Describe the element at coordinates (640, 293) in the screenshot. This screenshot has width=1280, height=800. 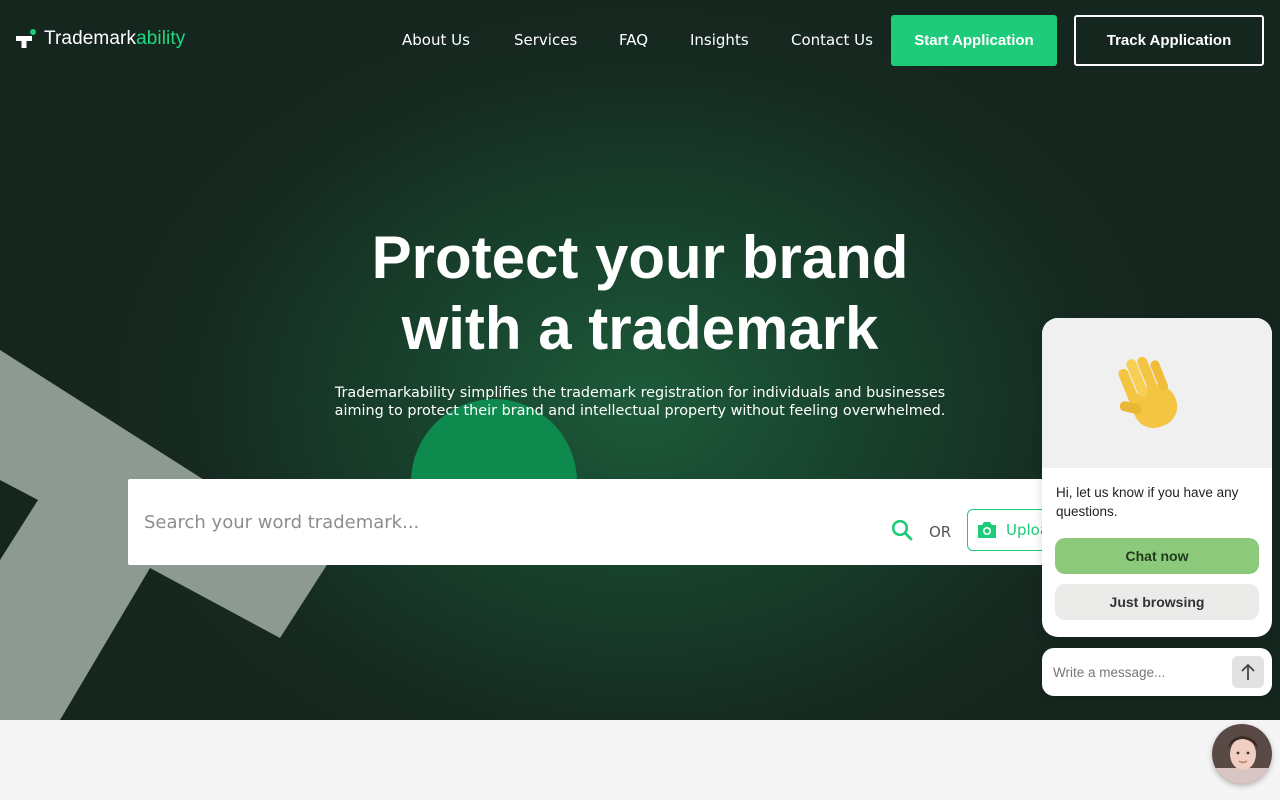
I see `hero-headline: Protect your brand with a trademark` at that location.